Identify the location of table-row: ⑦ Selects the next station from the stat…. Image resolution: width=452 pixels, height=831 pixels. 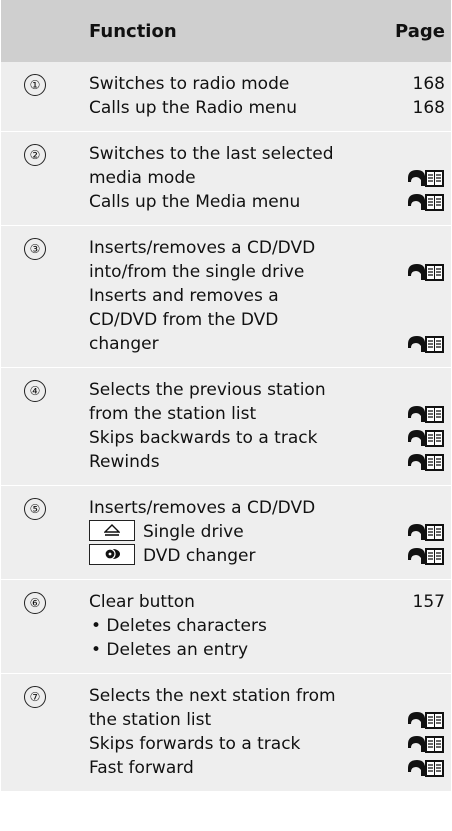
(226, 732).